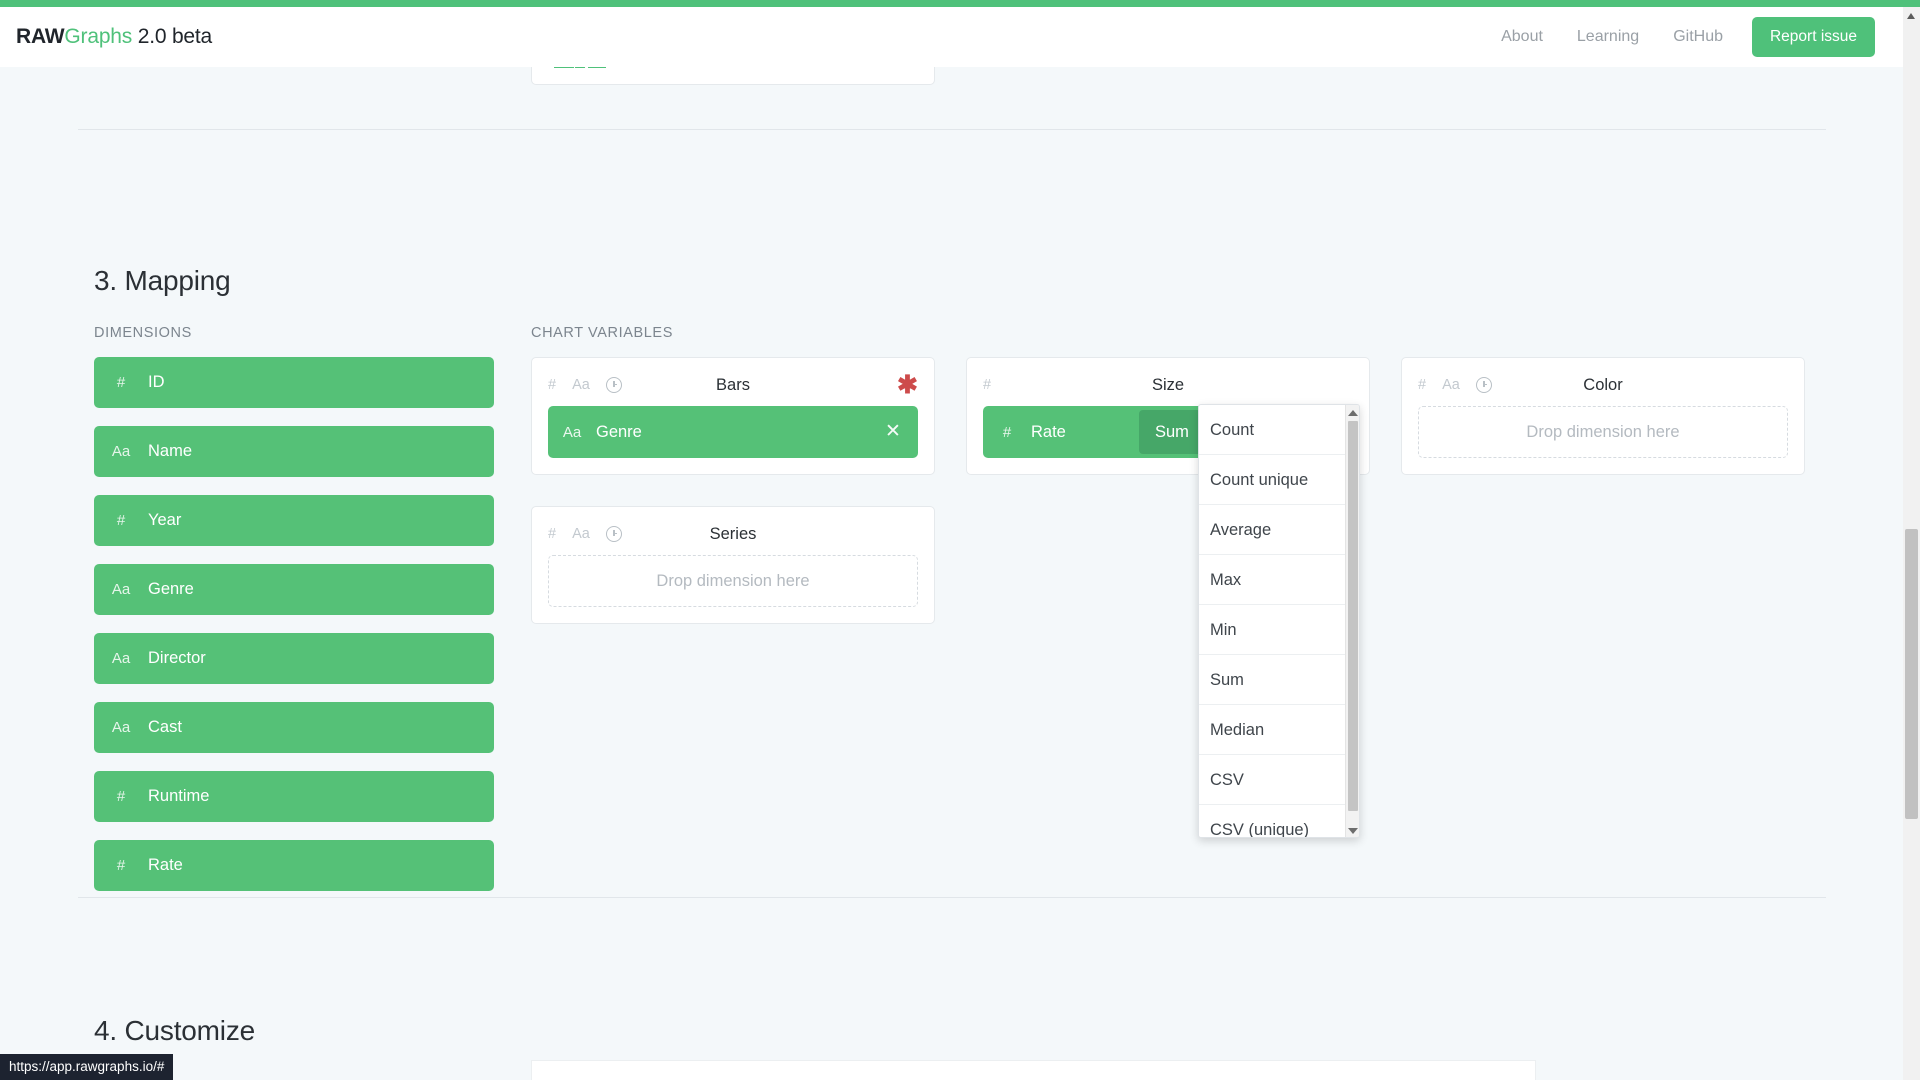 The image size is (1920, 1080). What do you see at coordinates (294, 658) in the screenshot?
I see `dimension-director: Aa Director` at bounding box center [294, 658].